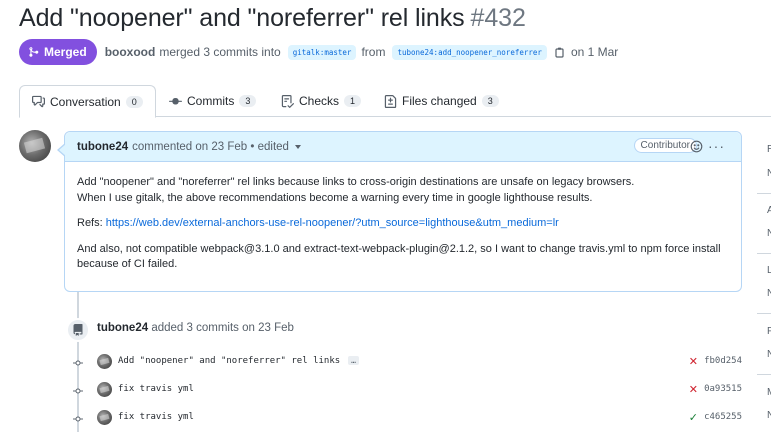 The width and height of the screenshot is (771, 432). I want to click on commit-sha: fb0d254, so click(723, 361).